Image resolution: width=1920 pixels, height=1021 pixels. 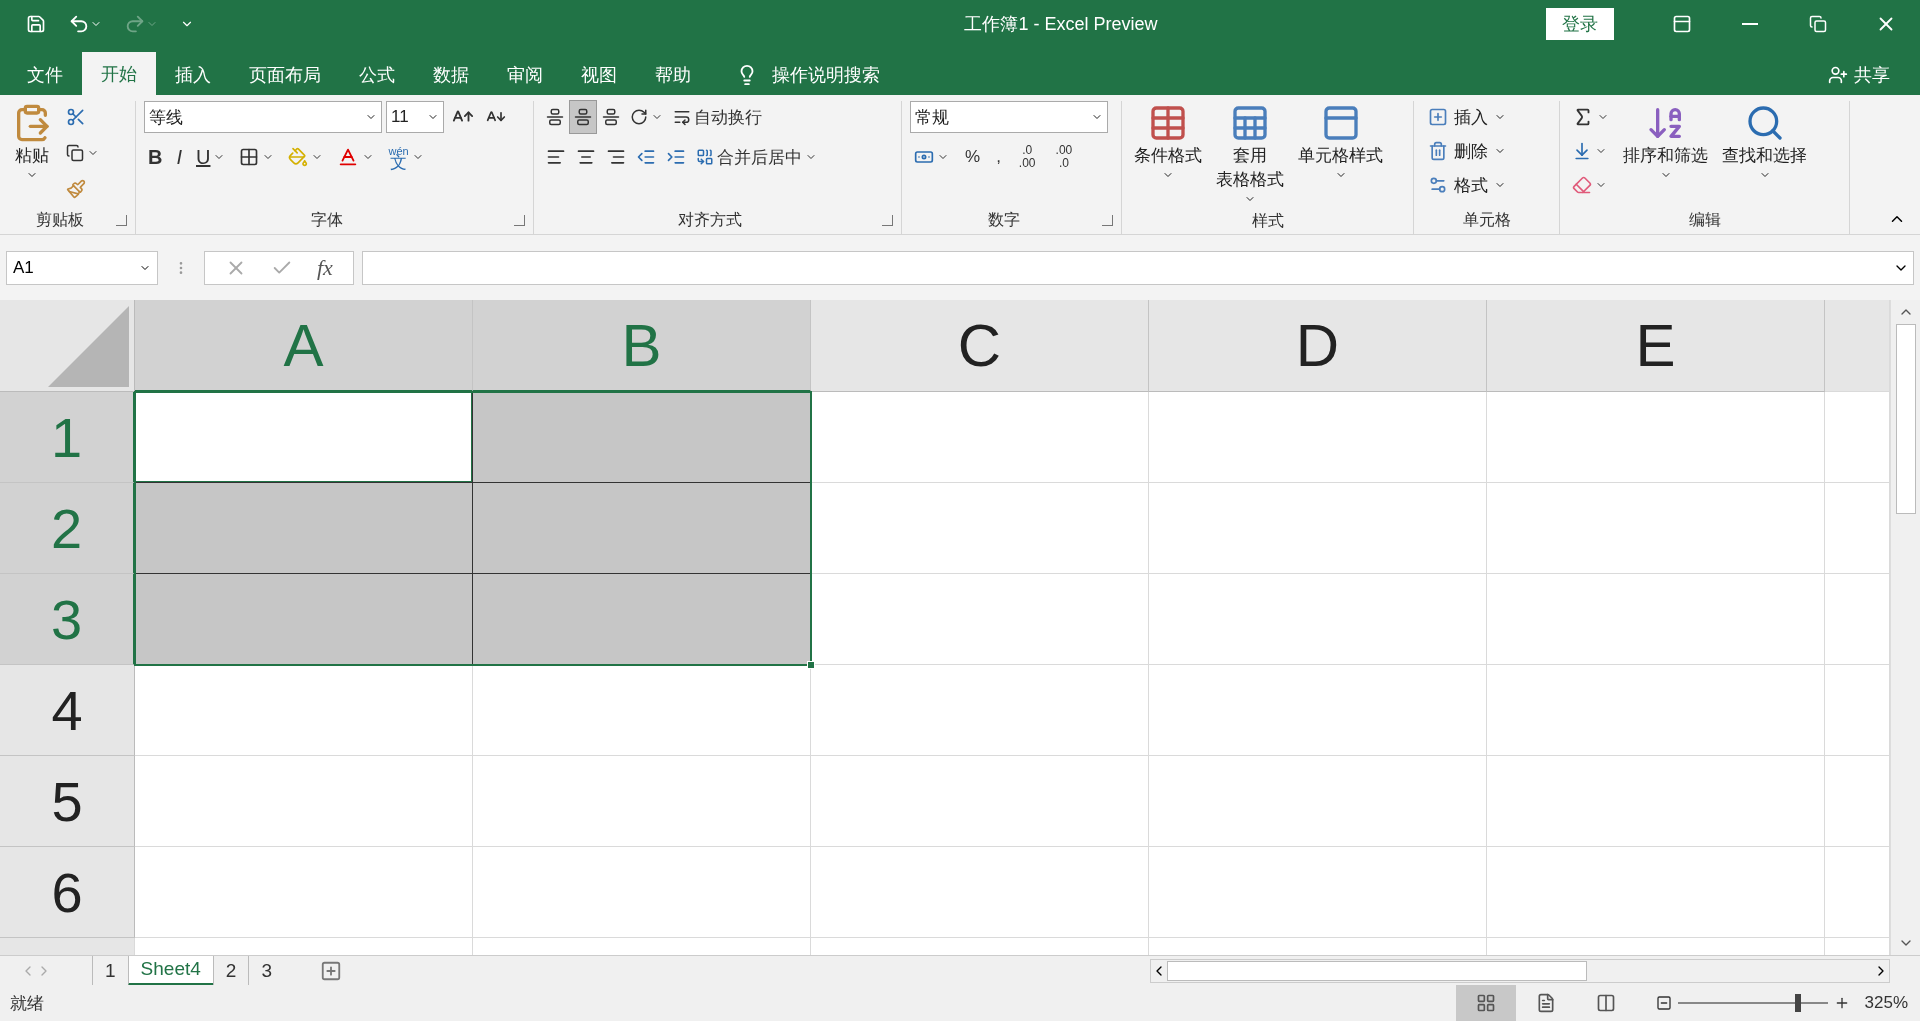 What do you see at coordinates (710, 220) in the screenshot?
I see `group-label: 对齐方式` at bounding box center [710, 220].